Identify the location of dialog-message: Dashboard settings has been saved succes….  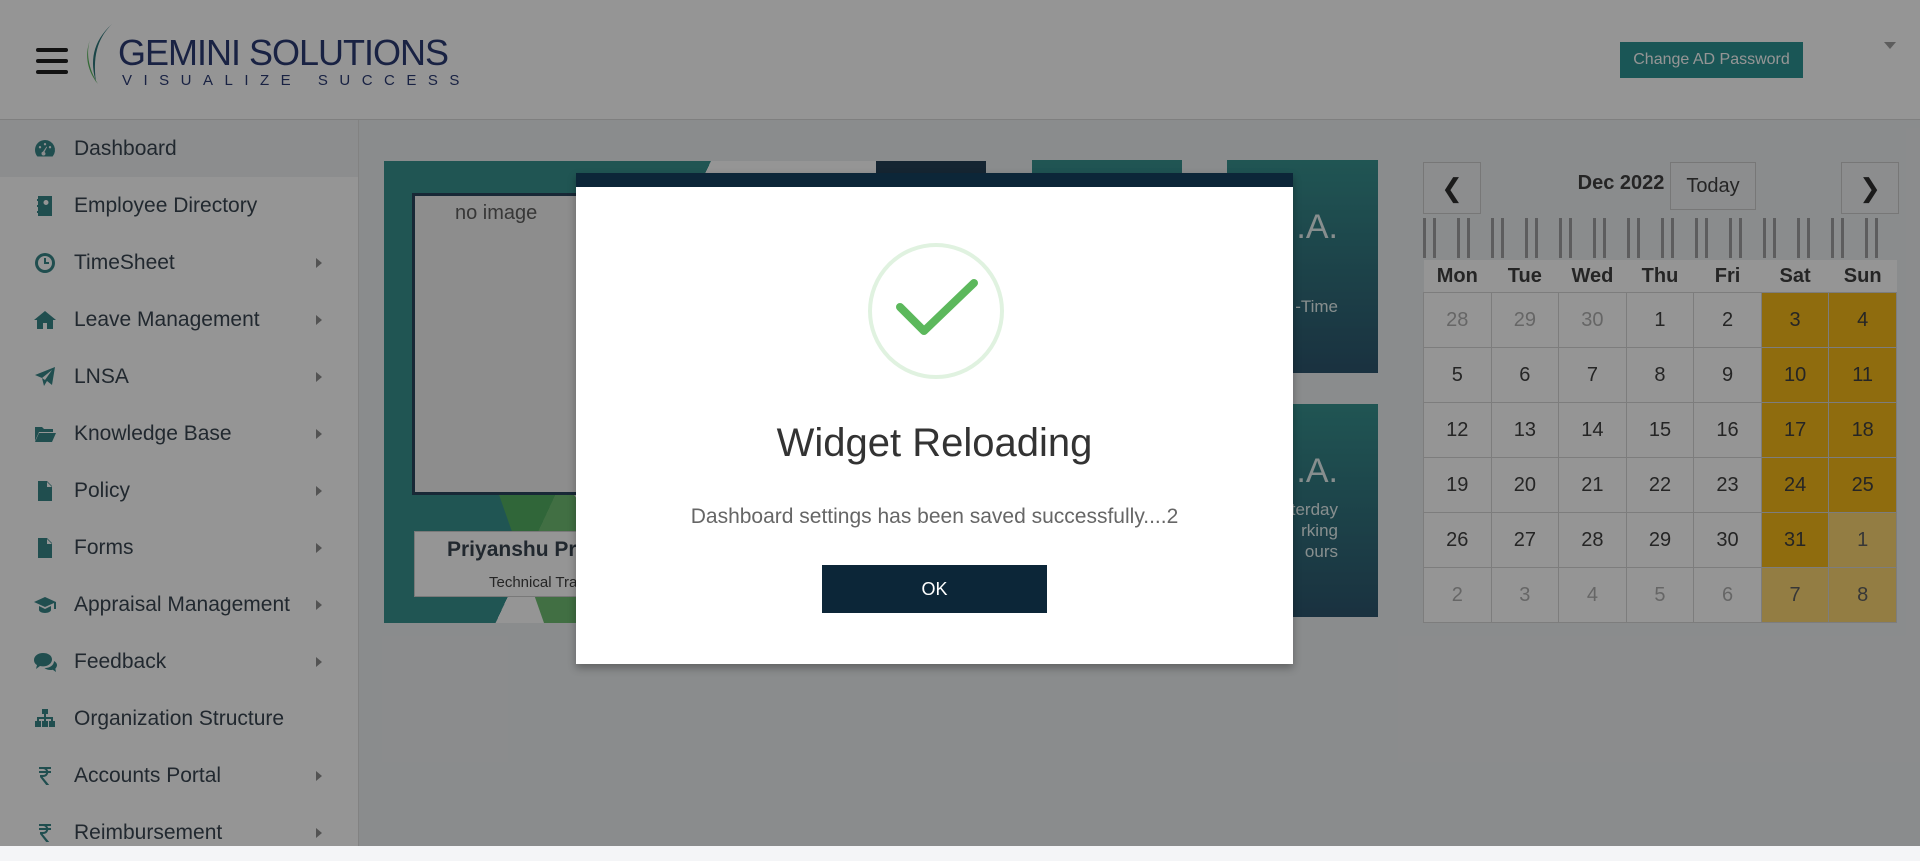
(934, 516).